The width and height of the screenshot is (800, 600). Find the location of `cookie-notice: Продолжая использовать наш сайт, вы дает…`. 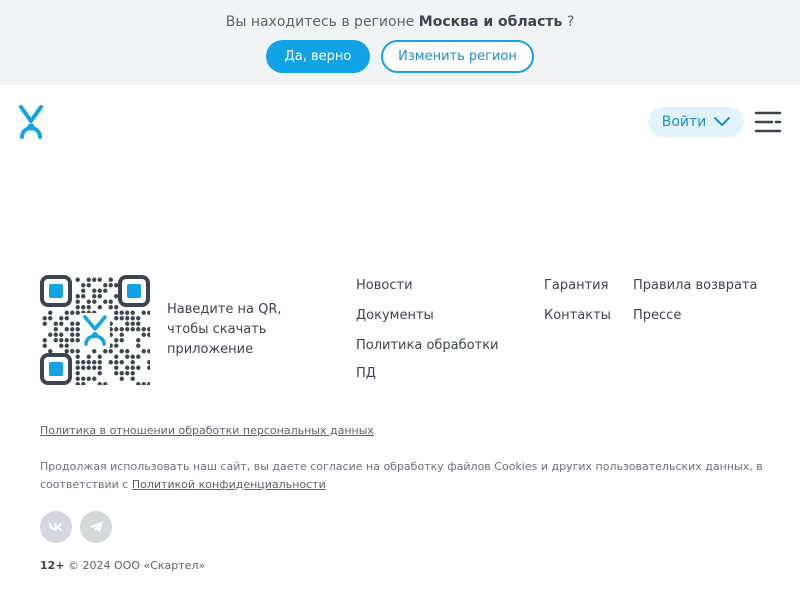

cookie-notice: Продолжая использовать наш сайт, вы дает… is located at coordinates (405, 476).